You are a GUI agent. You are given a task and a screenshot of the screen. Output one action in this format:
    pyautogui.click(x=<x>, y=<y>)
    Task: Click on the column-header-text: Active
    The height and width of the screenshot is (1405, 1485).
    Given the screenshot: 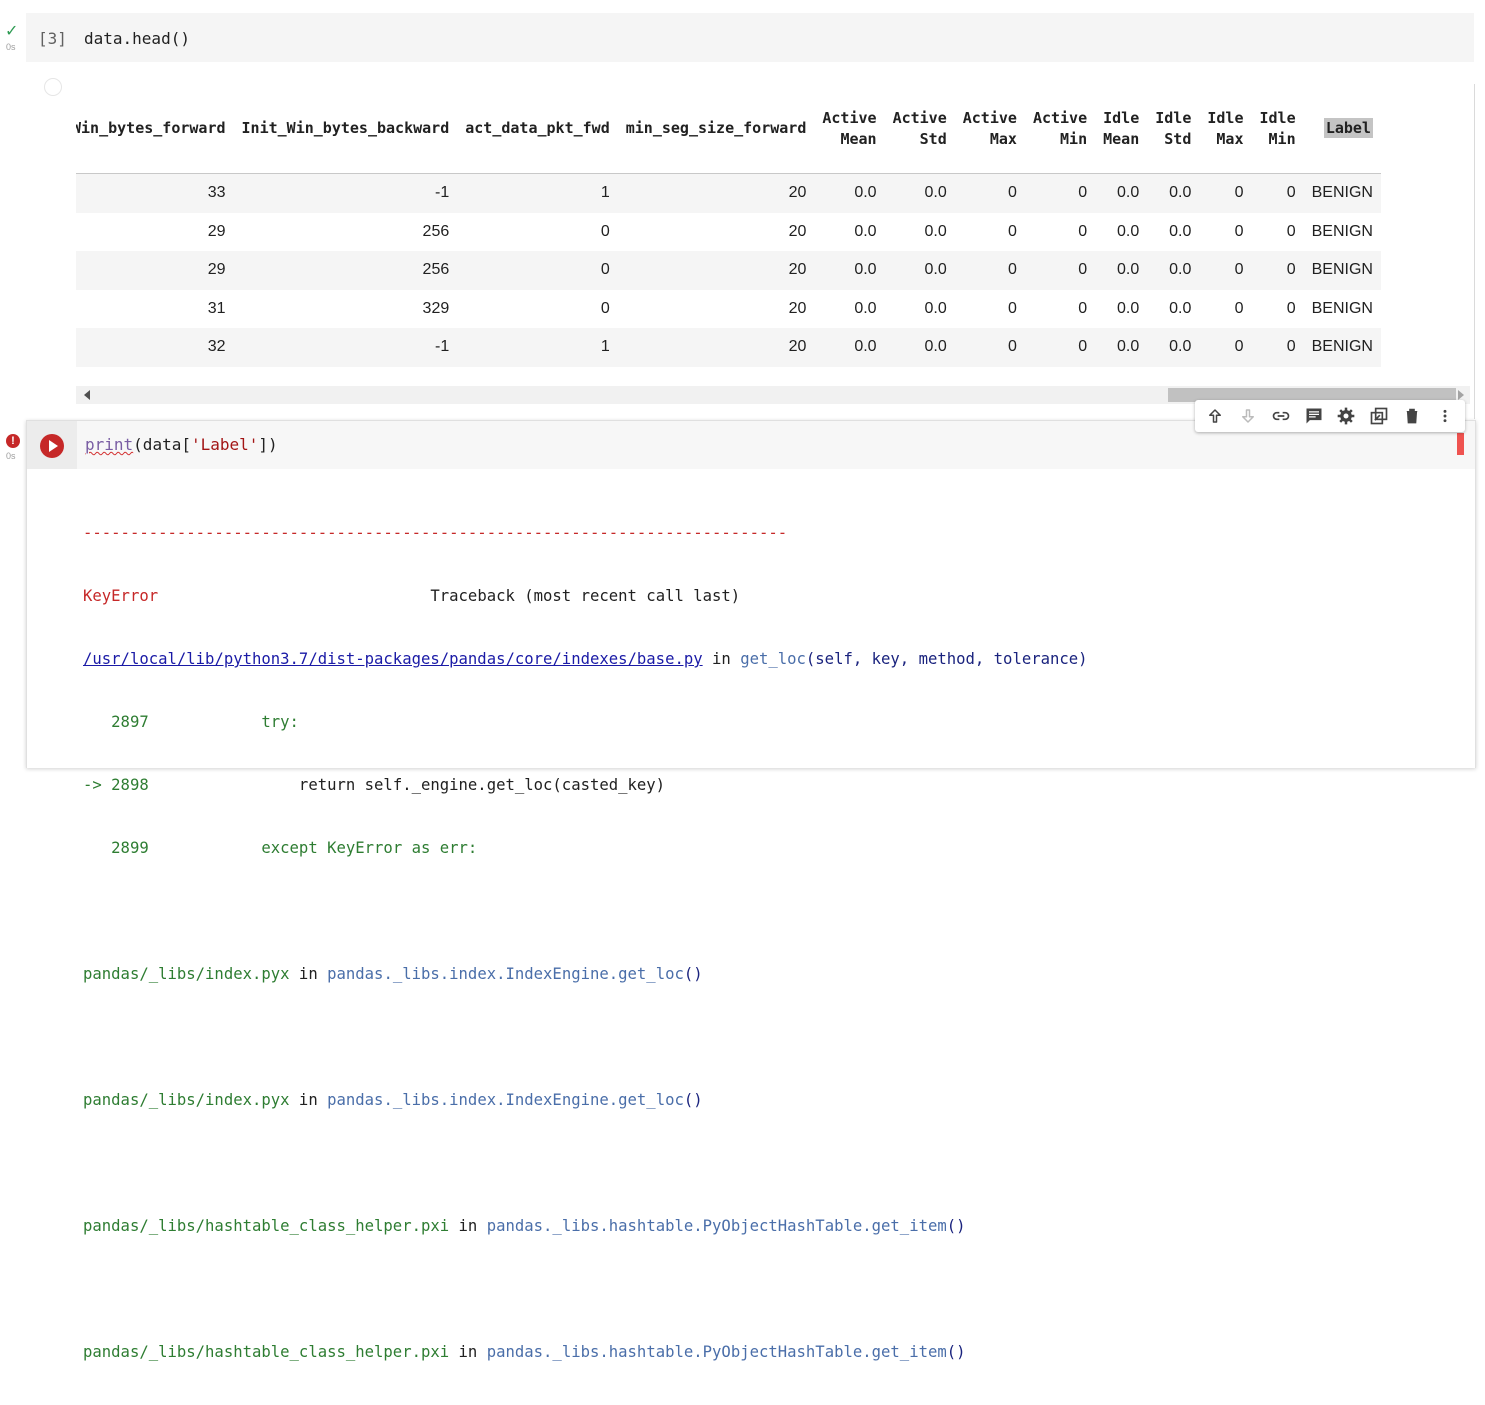 What is the action you would take?
    pyautogui.click(x=849, y=117)
    